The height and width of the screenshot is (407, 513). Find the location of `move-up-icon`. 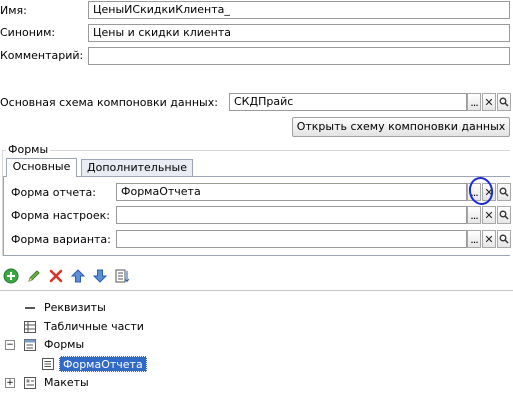

move-up-icon is located at coordinates (78, 276).